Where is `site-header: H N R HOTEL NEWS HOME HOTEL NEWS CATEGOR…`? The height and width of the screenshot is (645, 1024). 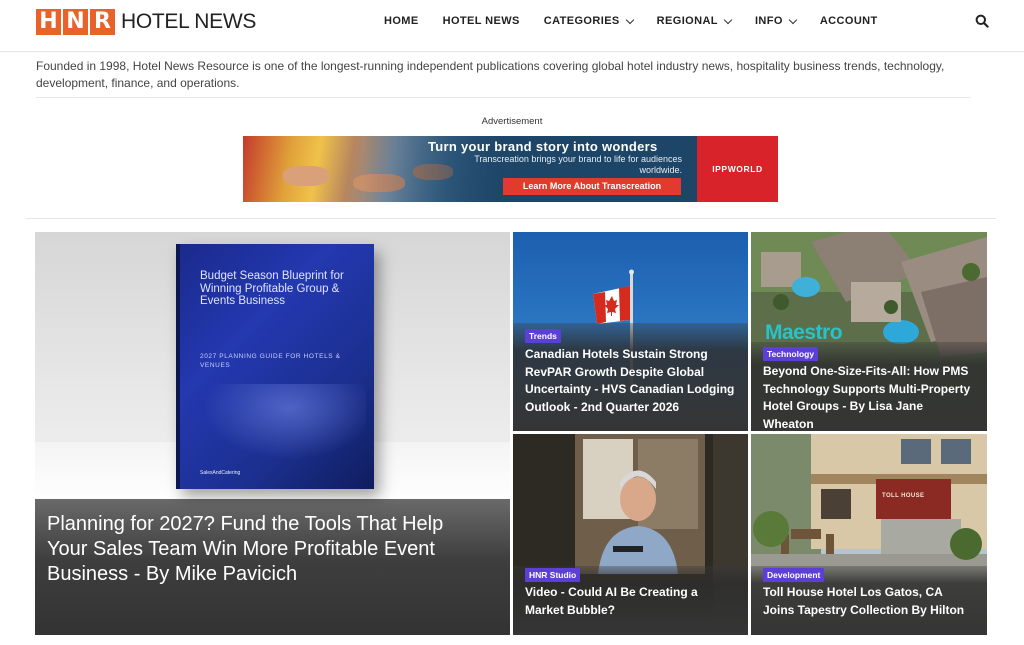 site-header: H N R HOTEL NEWS HOME HOTEL NEWS CATEGOR… is located at coordinates (512, 26).